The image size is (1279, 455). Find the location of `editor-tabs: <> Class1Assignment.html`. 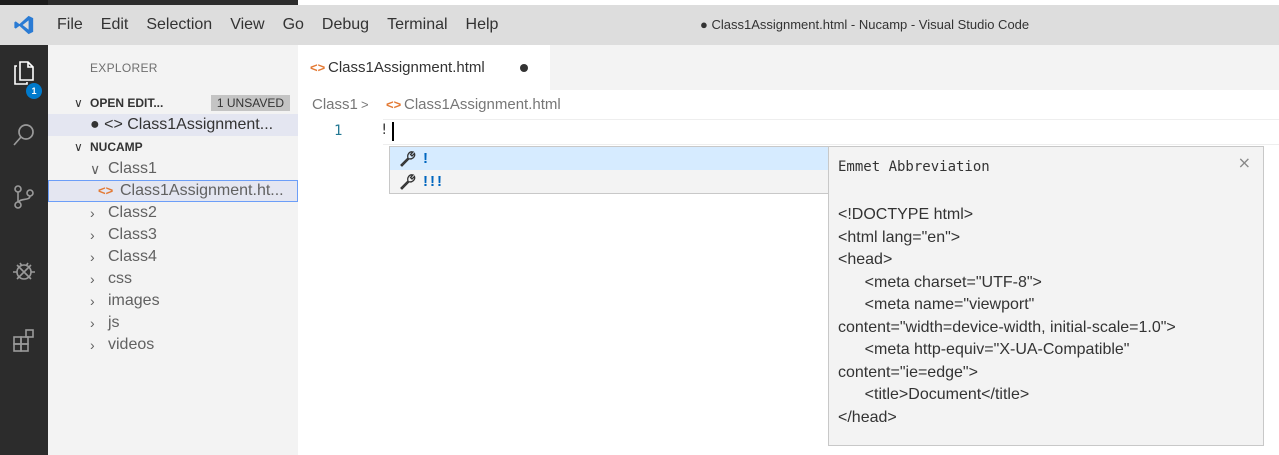

editor-tabs: <> Class1Assignment.html is located at coordinates (788, 67).